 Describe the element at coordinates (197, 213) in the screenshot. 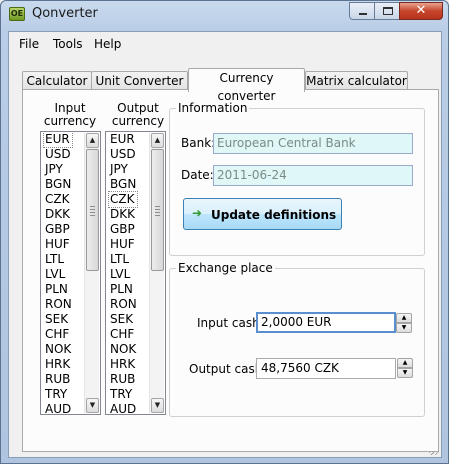

I see `green-arrow-icon: ➜` at that location.